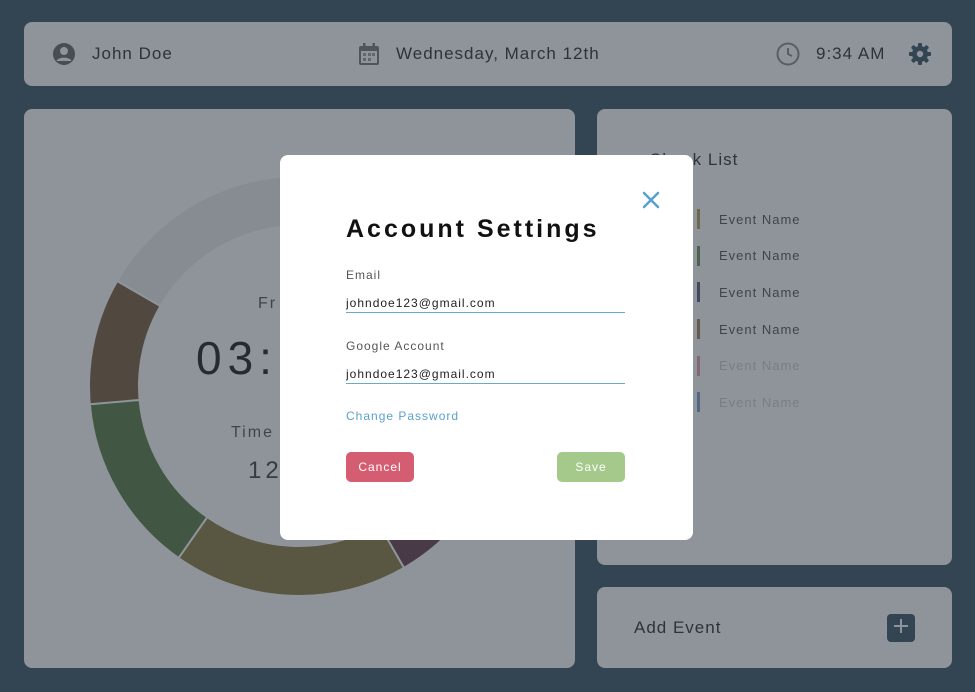  What do you see at coordinates (591, 467) in the screenshot?
I see `save-button: Save` at bounding box center [591, 467].